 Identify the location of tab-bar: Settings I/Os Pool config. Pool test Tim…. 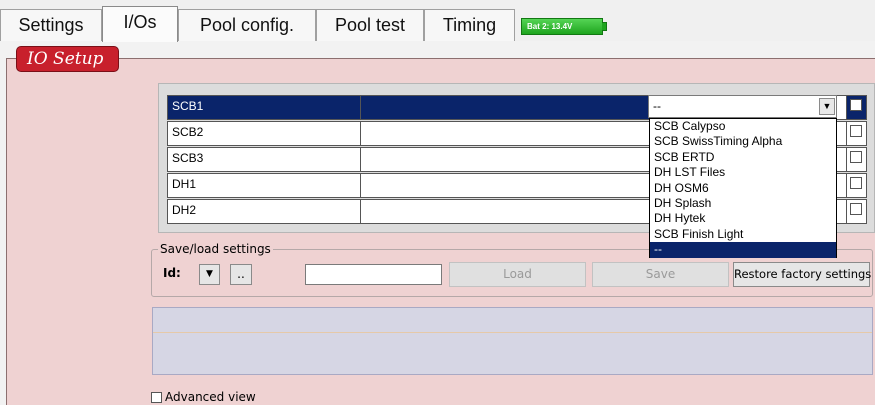
(437, 21).